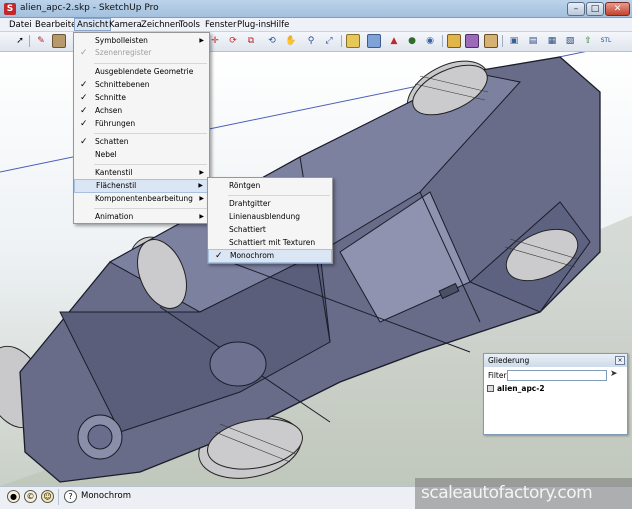 This screenshot has width=632, height=509. I want to click on sketchup-app-icon: S, so click(10, 9).